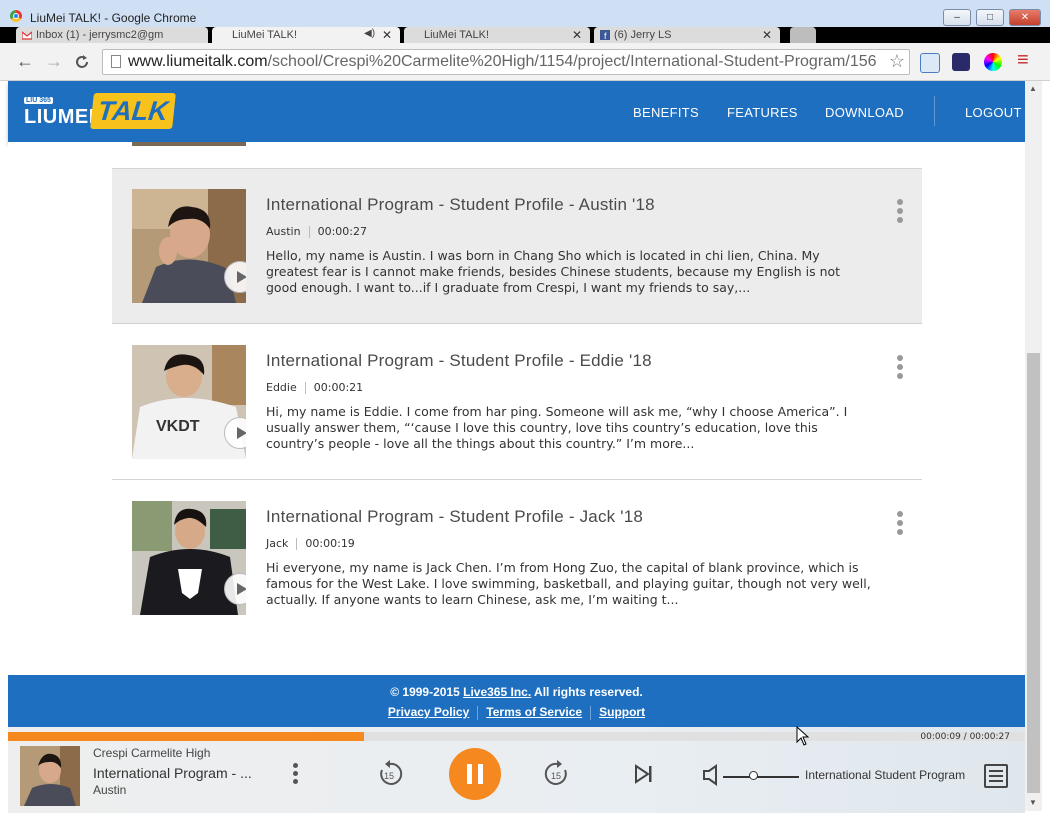 This screenshot has width=1050, height=818. I want to click on progress-bar, so click(516, 736).